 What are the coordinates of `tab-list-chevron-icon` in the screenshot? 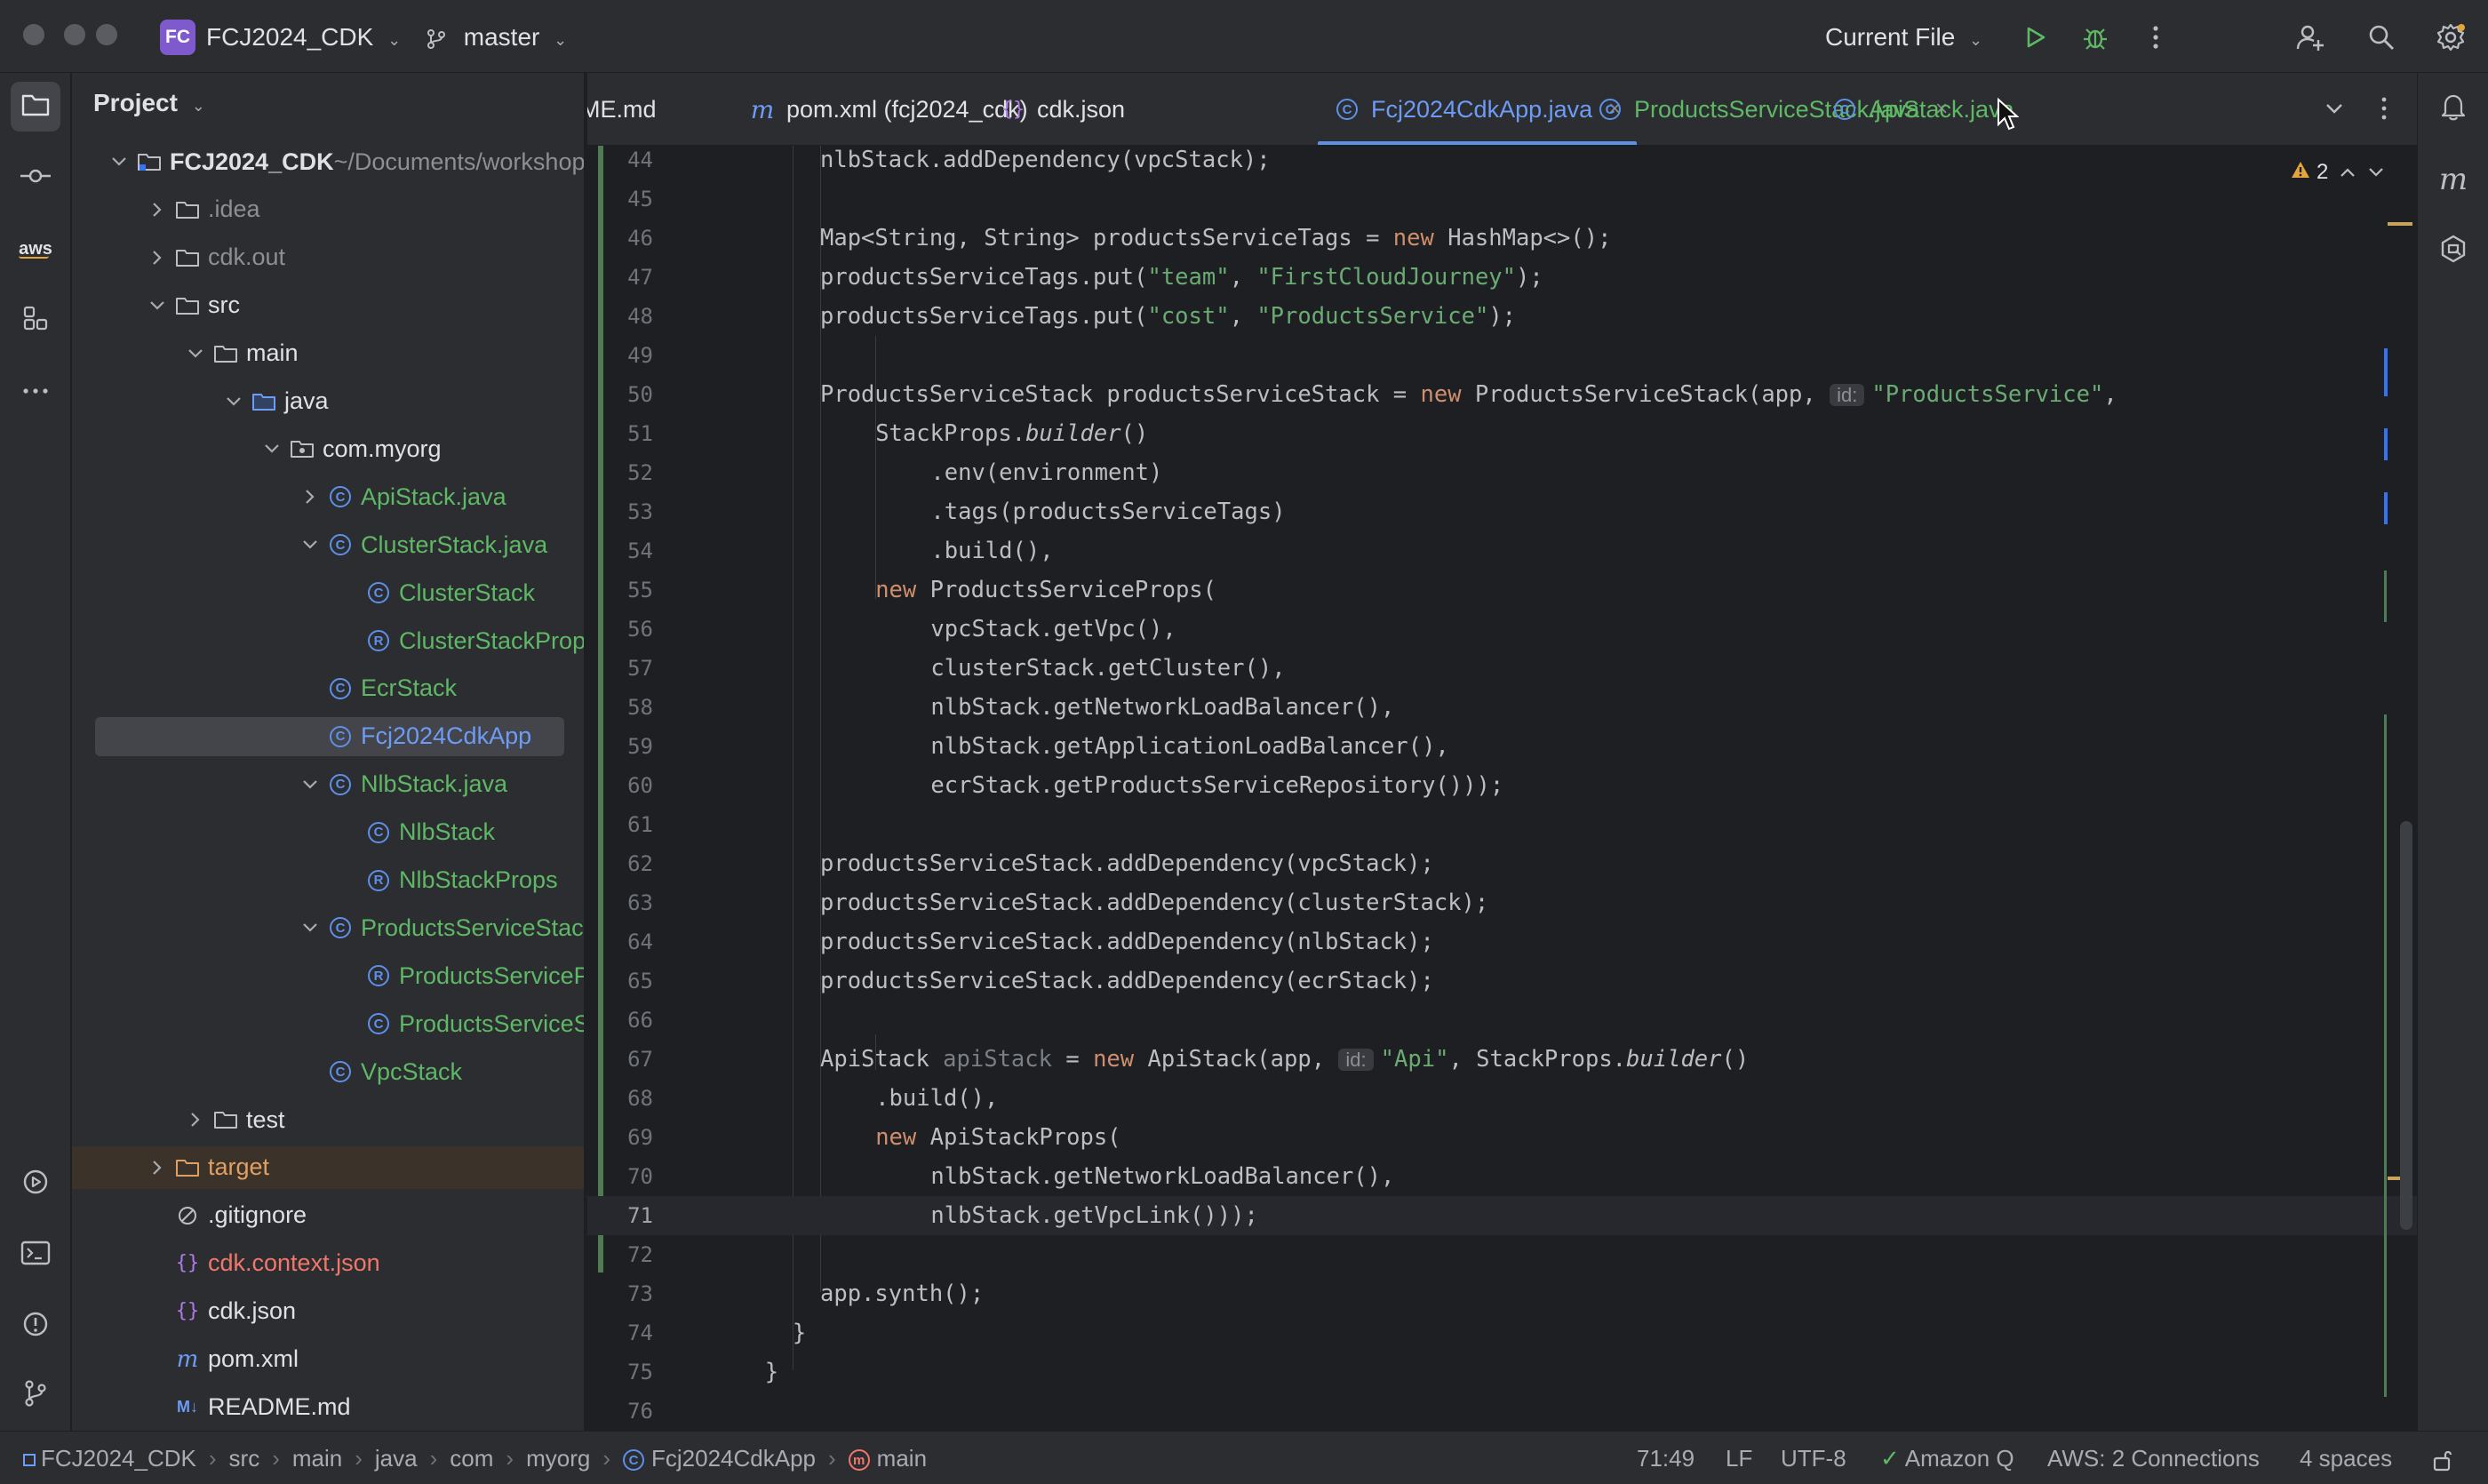 It's located at (2334, 109).